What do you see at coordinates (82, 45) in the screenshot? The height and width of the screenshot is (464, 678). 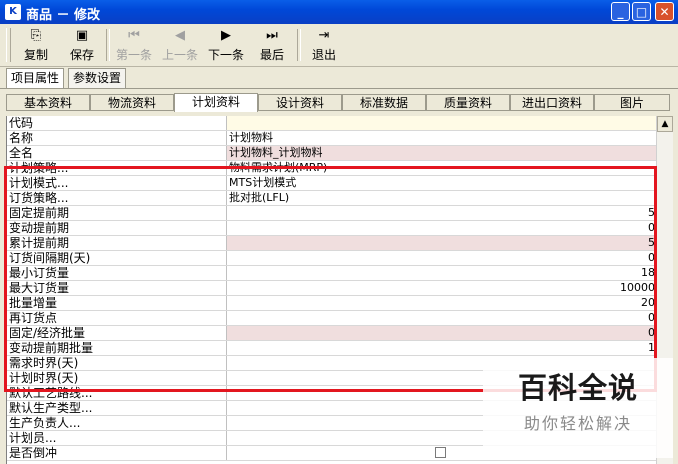 I see `save-button: ▣ 保存` at bounding box center [82, 45].